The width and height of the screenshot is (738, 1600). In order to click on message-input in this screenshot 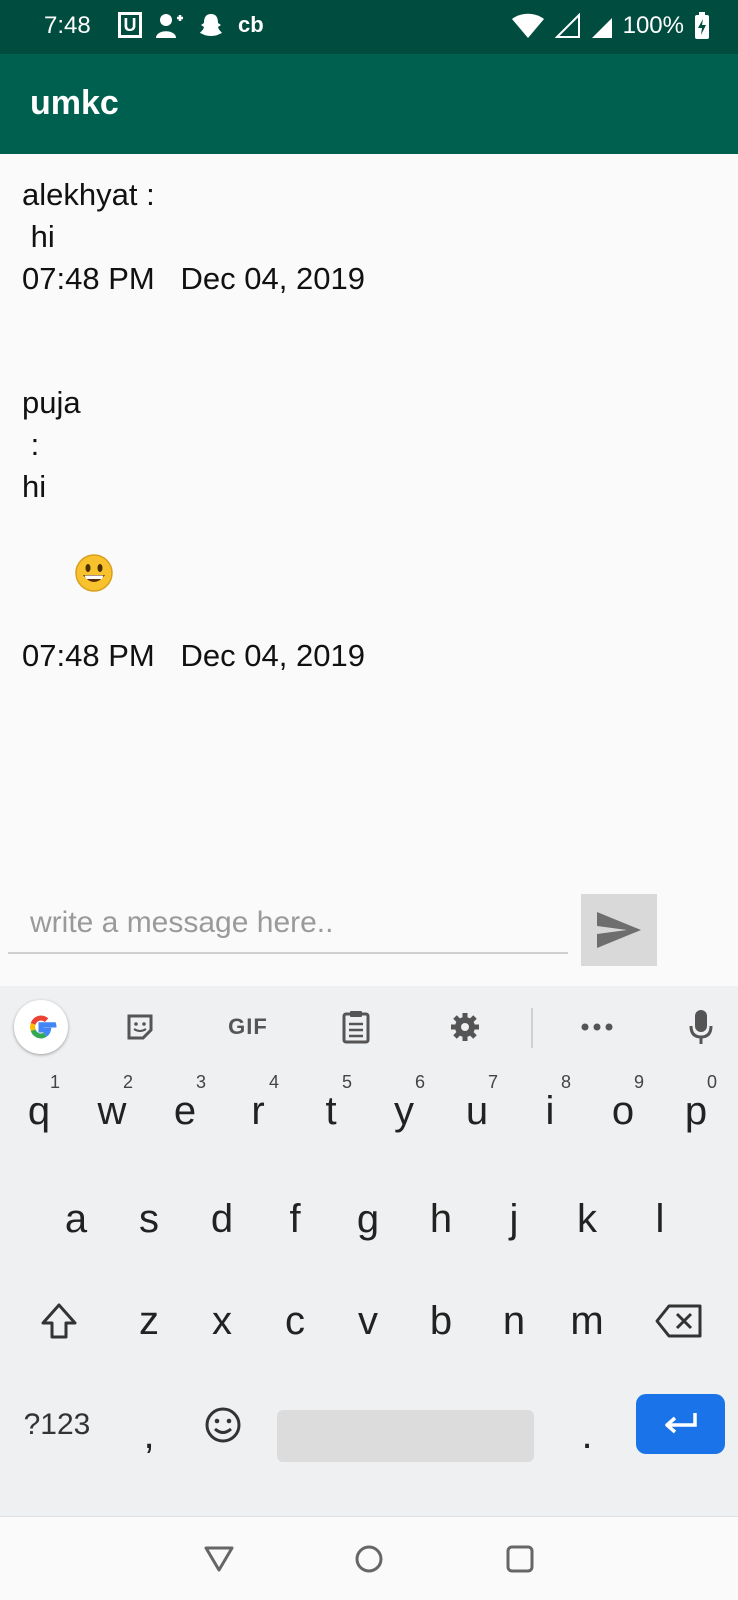, I will do `click(288, 924)`.